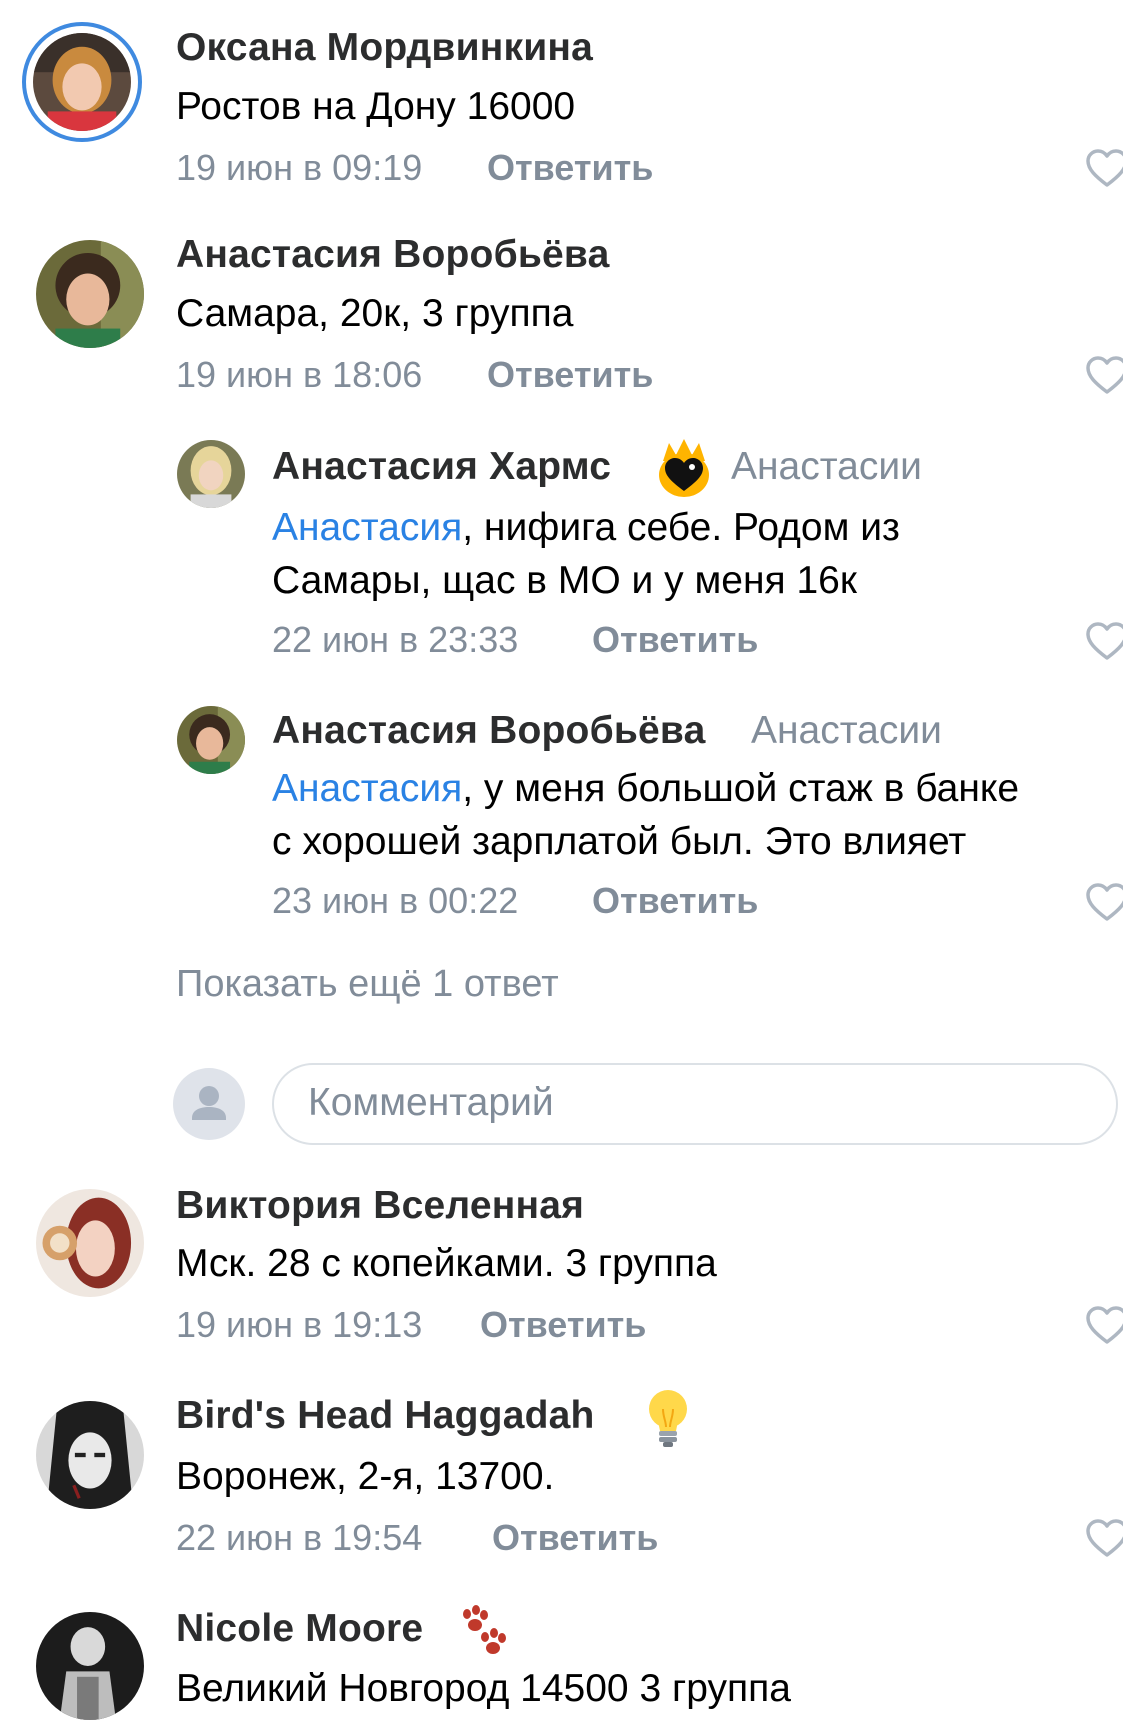 The width and height of the screenshot is (1123, 1720). Describe the element at coordinates (299, 1324) in the screenshot. I see `comment-date: 19 июн в 19:13` at that location.